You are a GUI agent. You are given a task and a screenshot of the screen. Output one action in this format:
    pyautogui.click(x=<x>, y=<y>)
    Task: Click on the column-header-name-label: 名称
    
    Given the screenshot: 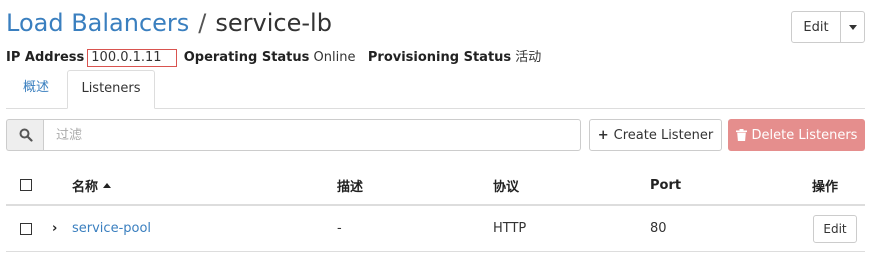 What is the action you would take?
    pyautogui.click(x=85, y=187)
    